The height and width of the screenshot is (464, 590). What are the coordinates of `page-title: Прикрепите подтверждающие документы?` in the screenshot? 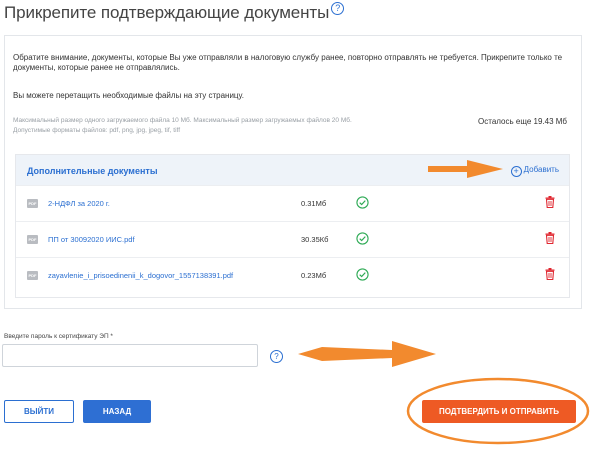 It's located at (174, 12).